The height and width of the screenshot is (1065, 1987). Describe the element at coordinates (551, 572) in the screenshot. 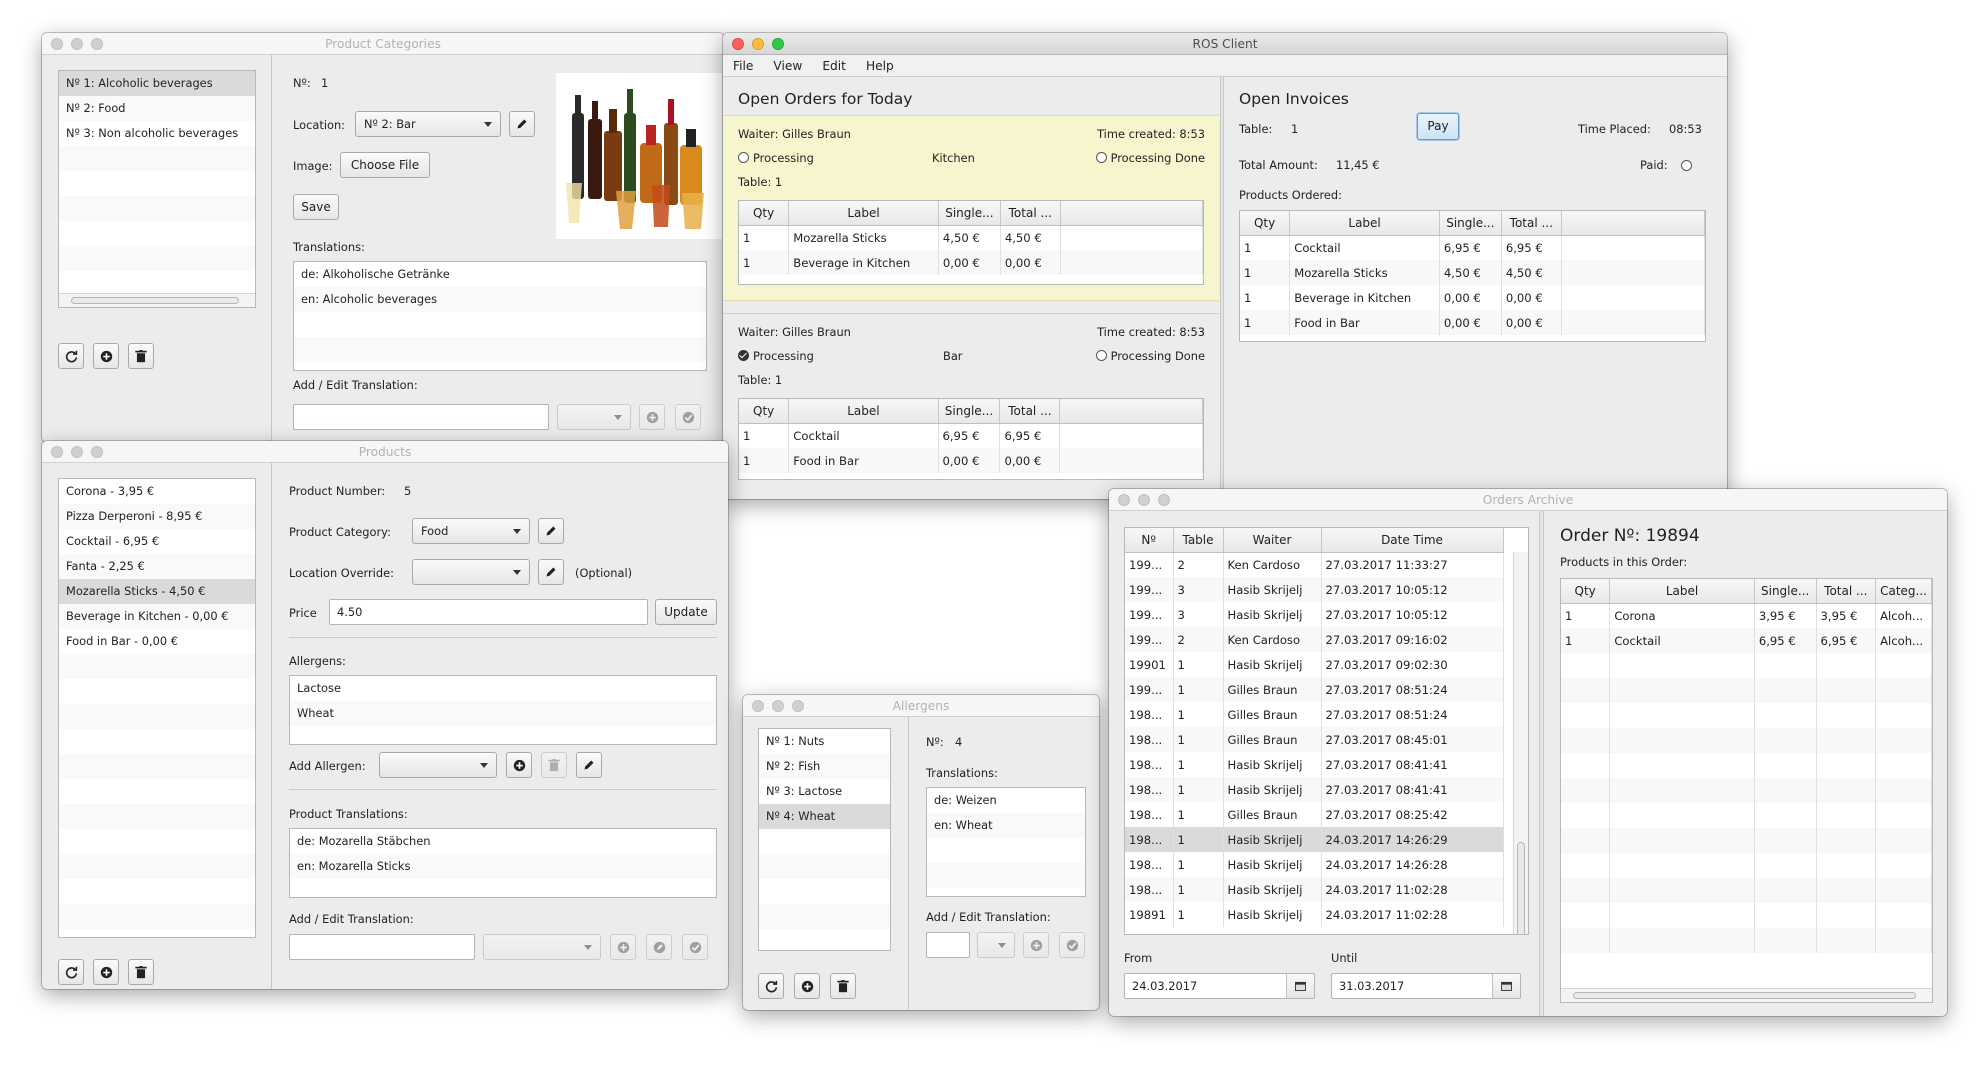

I see `edit-location-override-button` at that location.